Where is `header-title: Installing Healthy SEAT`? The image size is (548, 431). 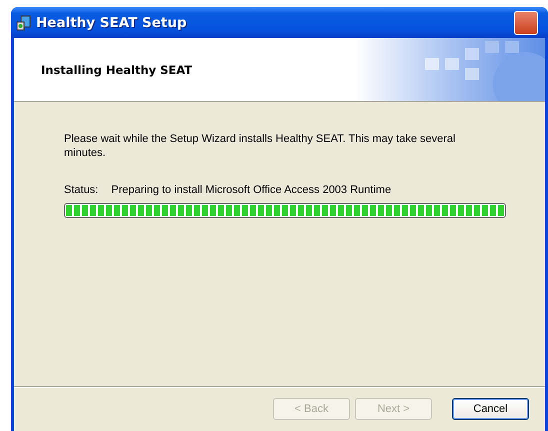 header-title: Installing Healthy SEAT is located at coordinates (116, 69).